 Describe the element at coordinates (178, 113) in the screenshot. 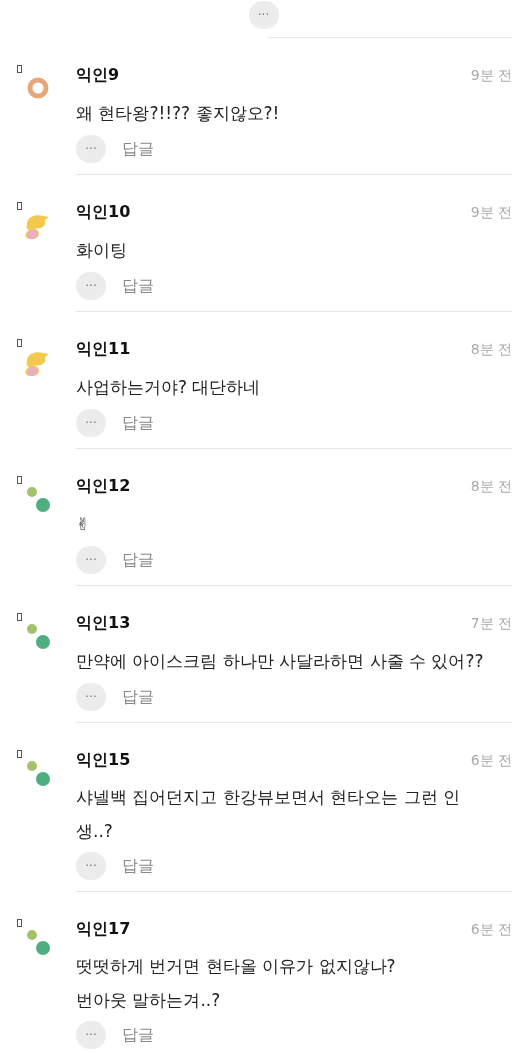

I see `comment-text: 왜 현타왕?!!?? 좋지않오?!` at that location.